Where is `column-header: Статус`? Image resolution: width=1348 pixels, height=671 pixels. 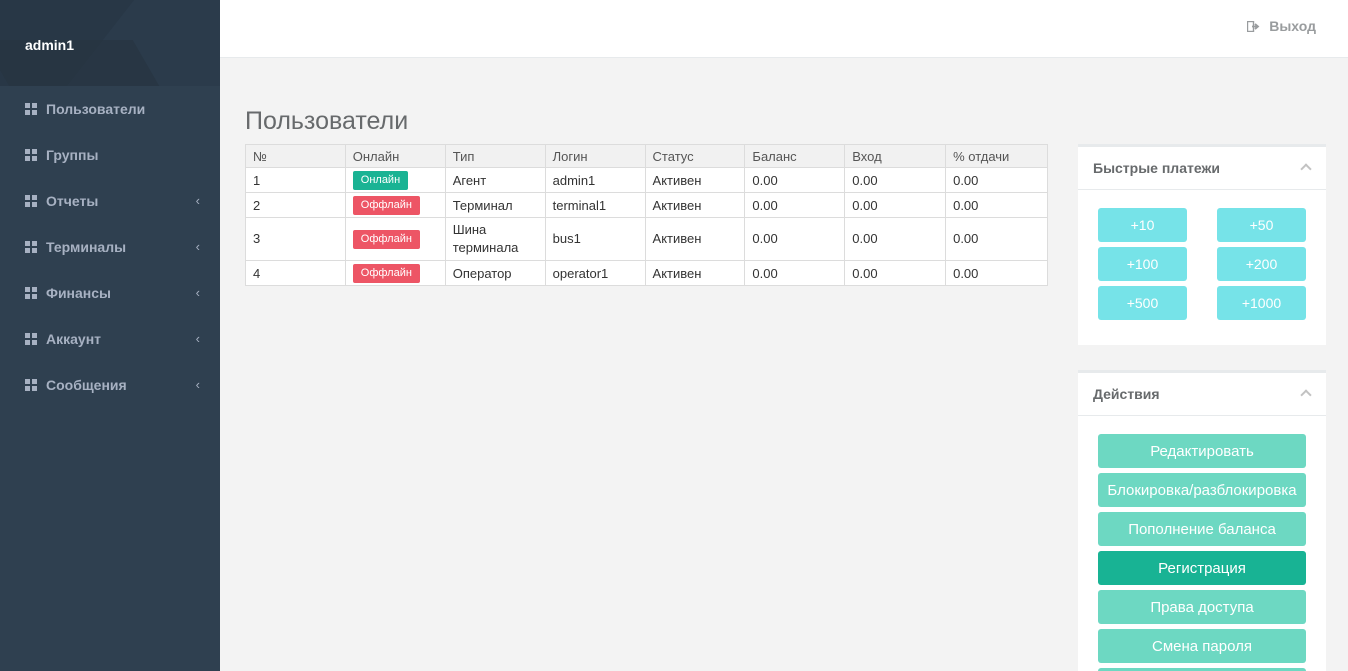 column-header: Статус is located at coordinates (695, 156).